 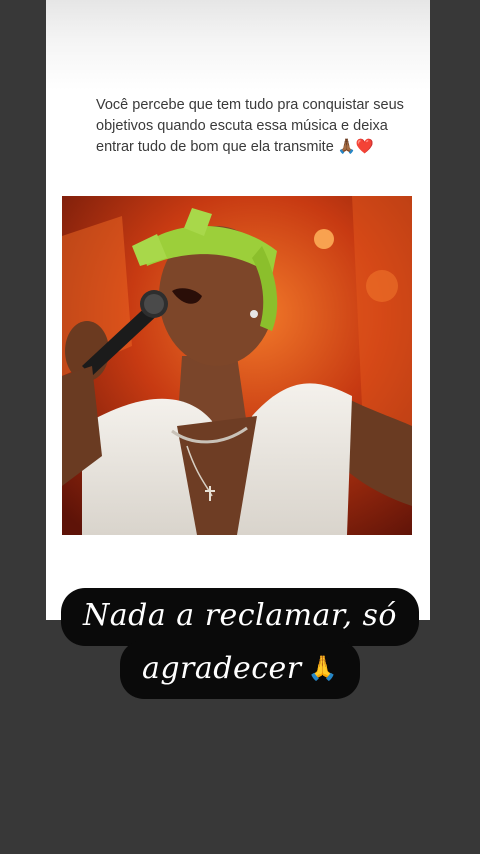 I want to click on sticker-text-line-1: Nada a reclamar, só, so click(x=240, y=617).